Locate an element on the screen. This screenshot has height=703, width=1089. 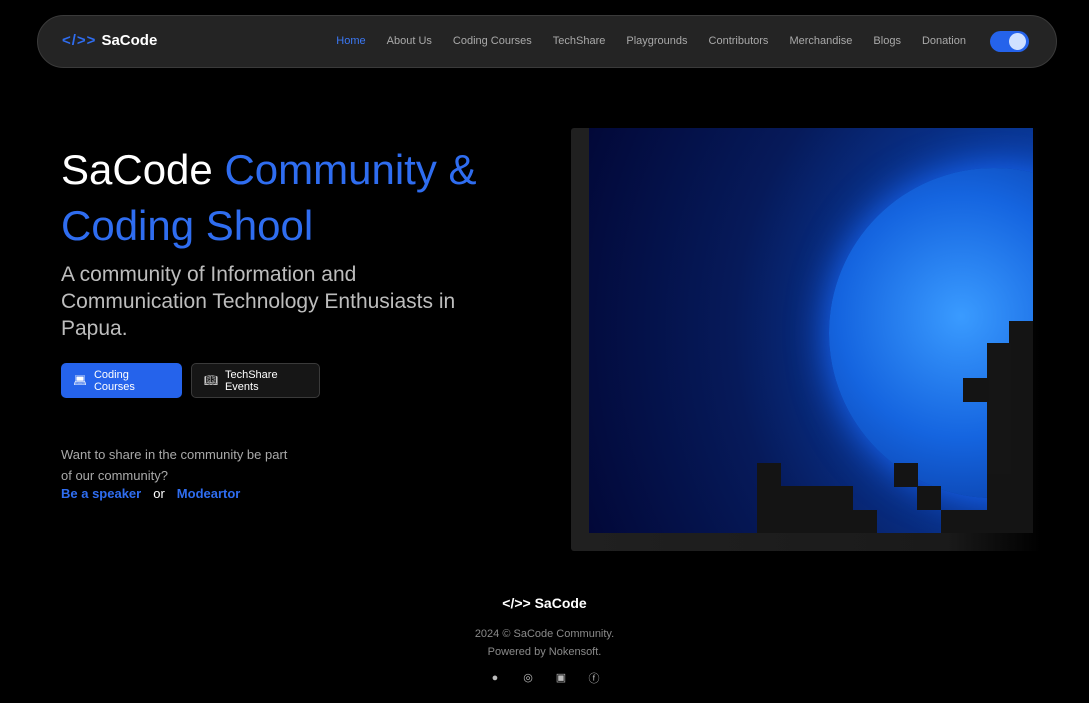
nav-blogs: Blogs is located at coordinates (887, 41).